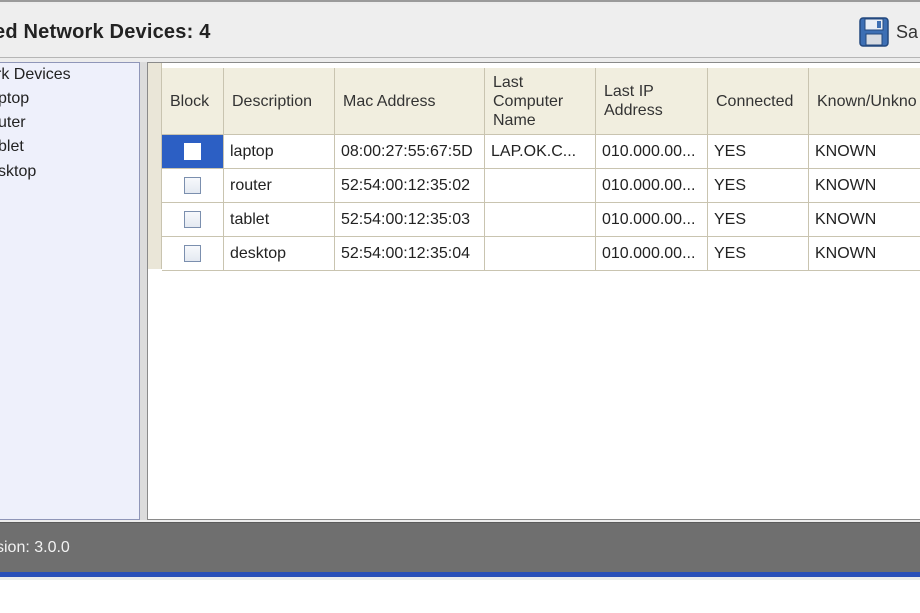 The width and height of the screenshot is (920, 613). I want to click on column-header-last-computer-name: Last Computer Name, so click(540, 101).